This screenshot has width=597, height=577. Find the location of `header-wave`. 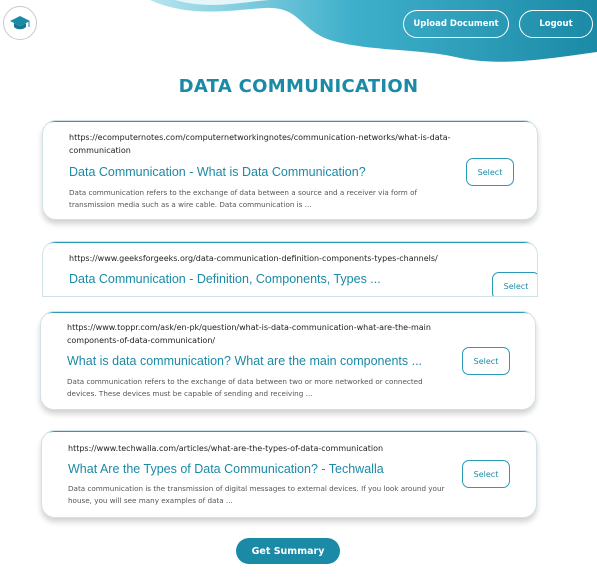

header-wave is located at coordinates (373, 31).